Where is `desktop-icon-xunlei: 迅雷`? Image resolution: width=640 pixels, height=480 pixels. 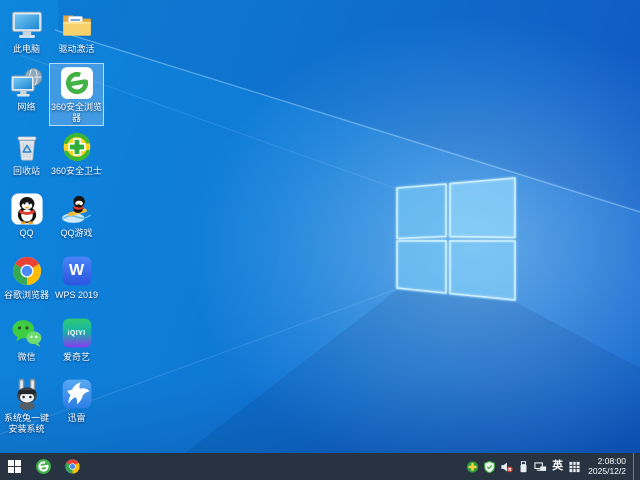 desktop-icon-xunlei: 迅雷 is located at coordinates (76, 400).